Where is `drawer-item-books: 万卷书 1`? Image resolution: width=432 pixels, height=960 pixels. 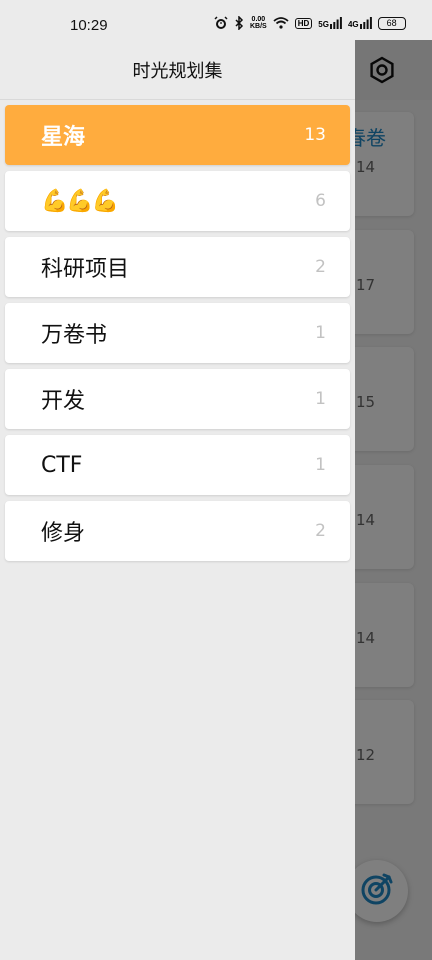
drawer-item-books: 万卷书 1 is located at coordinates (177, 333).